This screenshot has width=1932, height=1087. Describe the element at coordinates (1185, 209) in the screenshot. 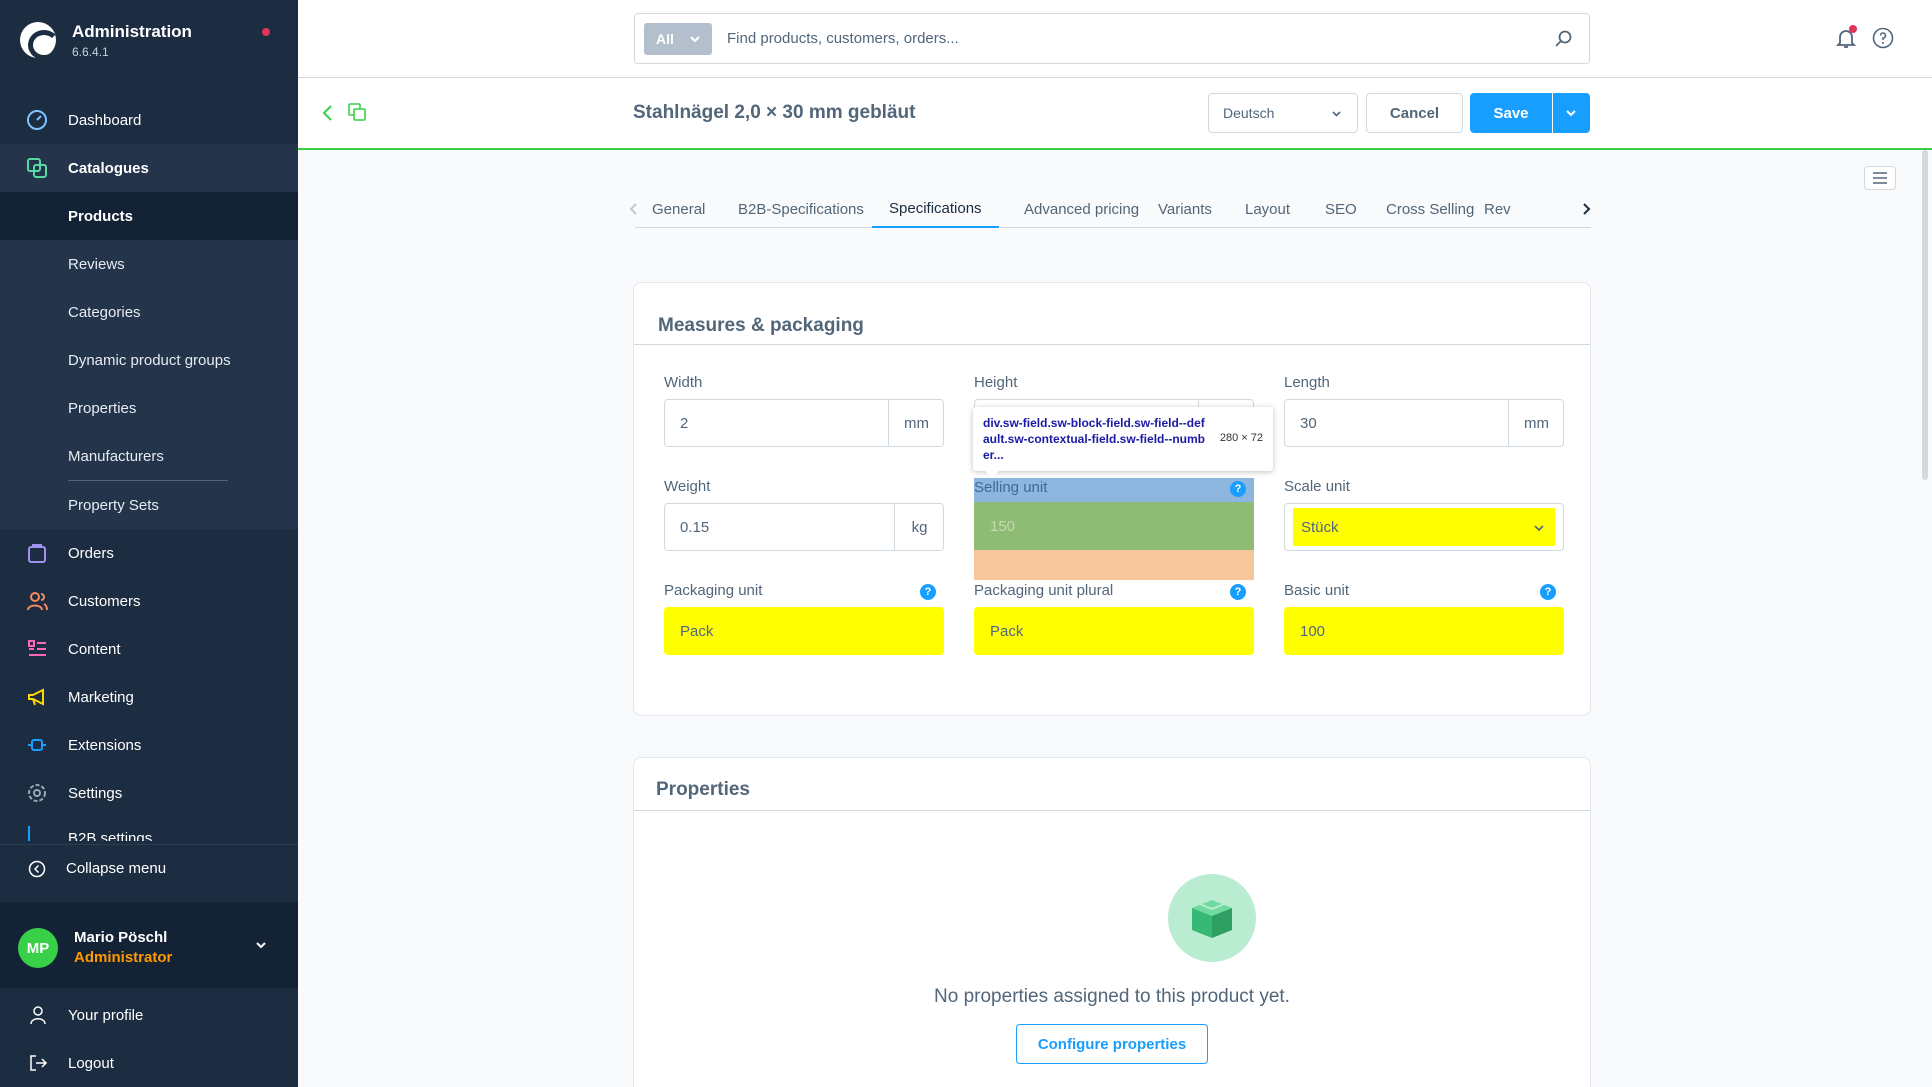

I see `tab-variants: Variants` at that location.